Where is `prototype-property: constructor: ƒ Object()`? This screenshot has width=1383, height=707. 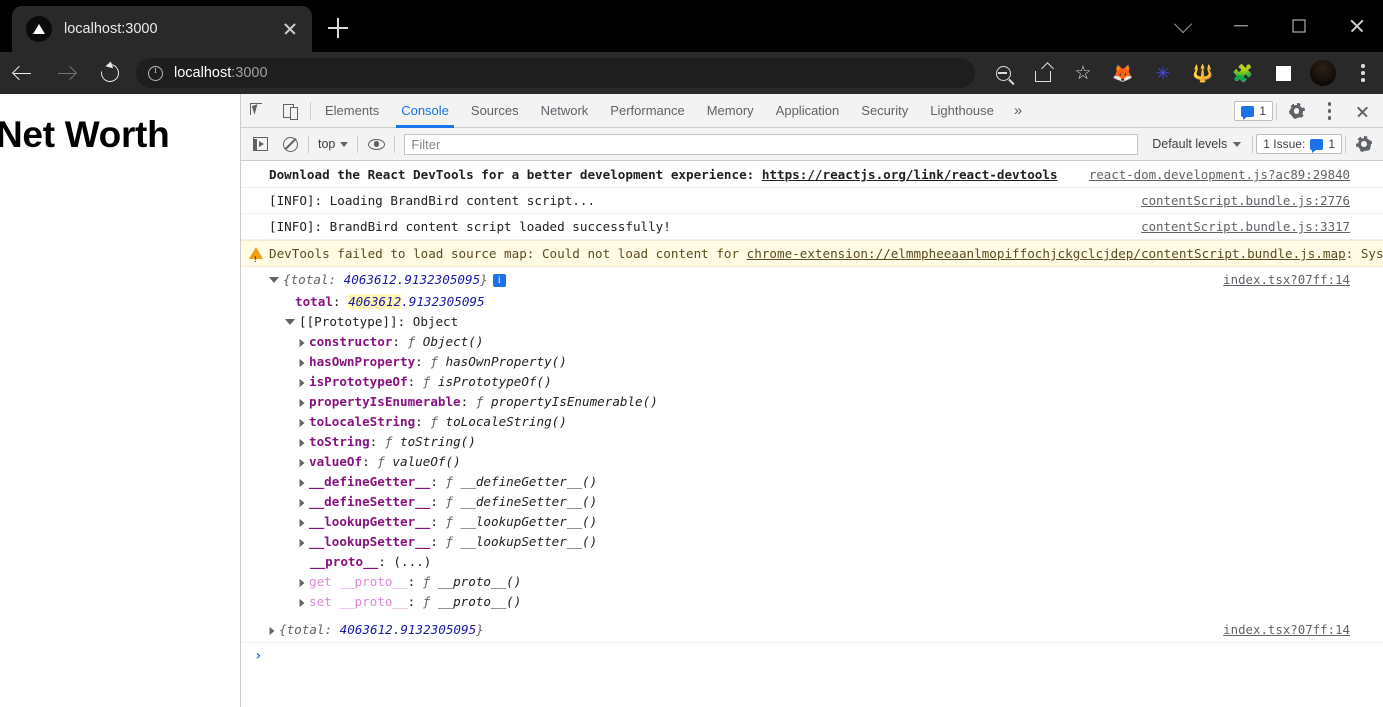 prototype-property: constructor: ƒ Object() is located at coordinates (841, 342).